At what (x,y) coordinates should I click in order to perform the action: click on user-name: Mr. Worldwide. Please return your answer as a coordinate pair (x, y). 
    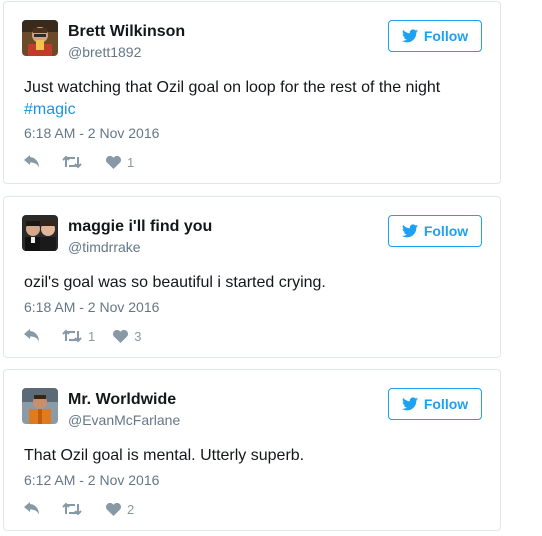
    Looking at the image, I should click on (122, 400).